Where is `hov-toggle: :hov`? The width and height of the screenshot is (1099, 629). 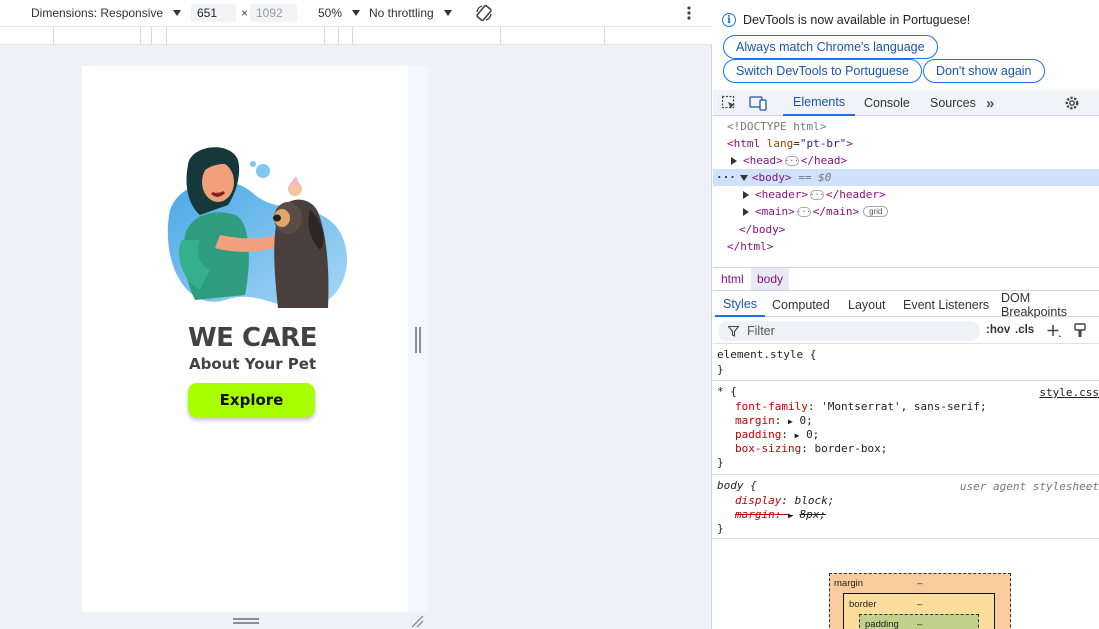
hov-toggle: :hov is located at coordinates (998, 330).